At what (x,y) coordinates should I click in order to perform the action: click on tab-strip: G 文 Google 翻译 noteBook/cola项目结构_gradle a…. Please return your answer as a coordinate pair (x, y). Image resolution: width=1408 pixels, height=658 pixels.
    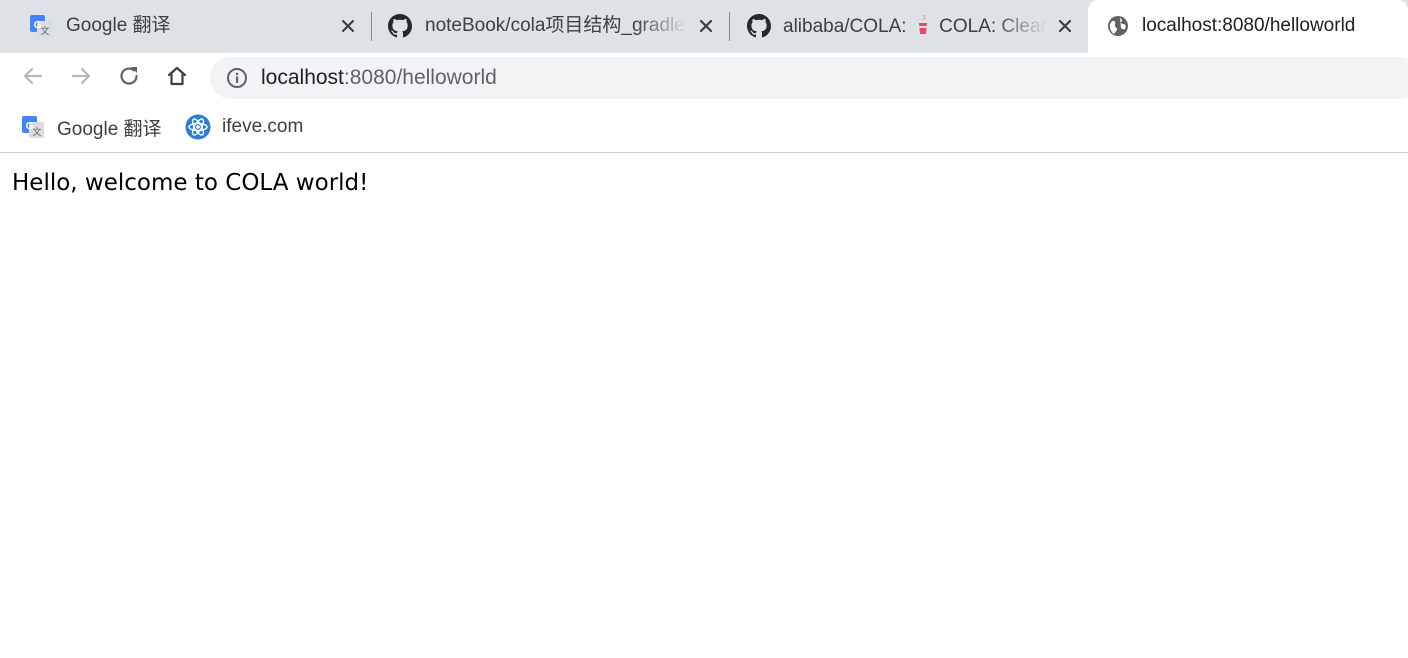
    Looking at the image, I should click on (704, 26).